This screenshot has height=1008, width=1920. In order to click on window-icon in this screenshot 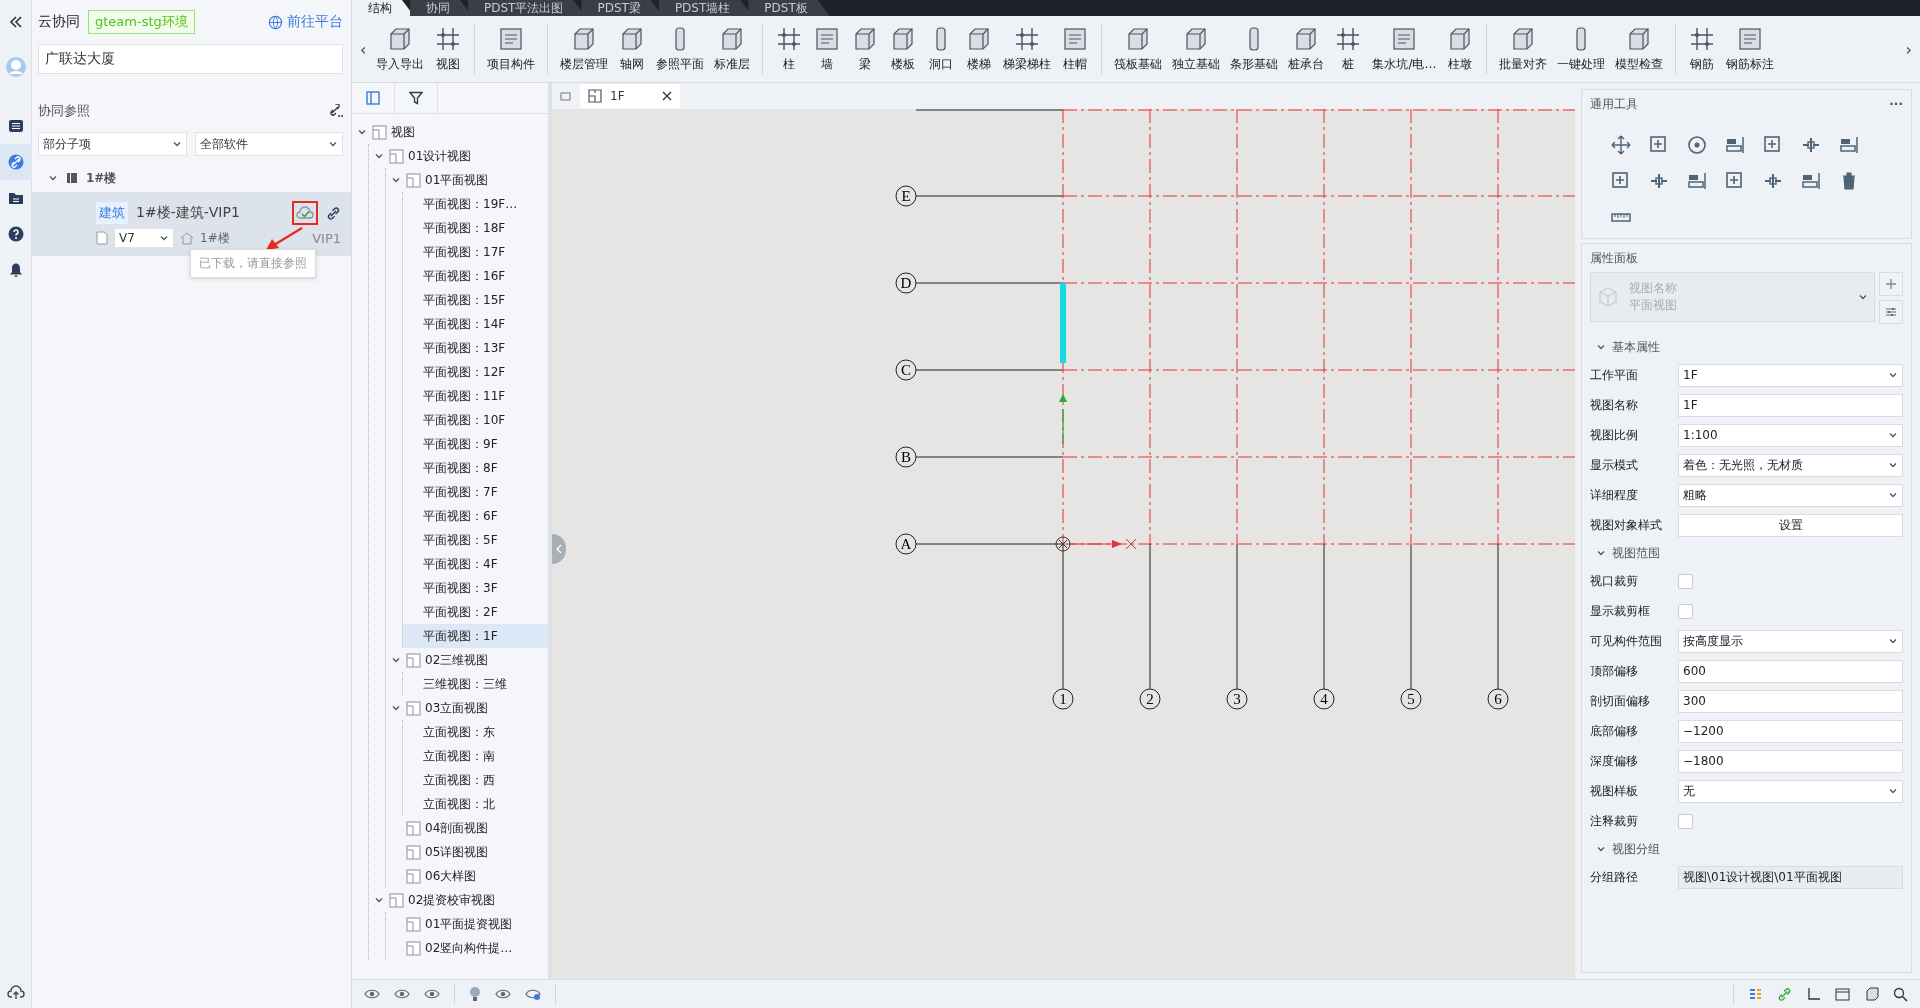, I will do `click(566, 96)`.